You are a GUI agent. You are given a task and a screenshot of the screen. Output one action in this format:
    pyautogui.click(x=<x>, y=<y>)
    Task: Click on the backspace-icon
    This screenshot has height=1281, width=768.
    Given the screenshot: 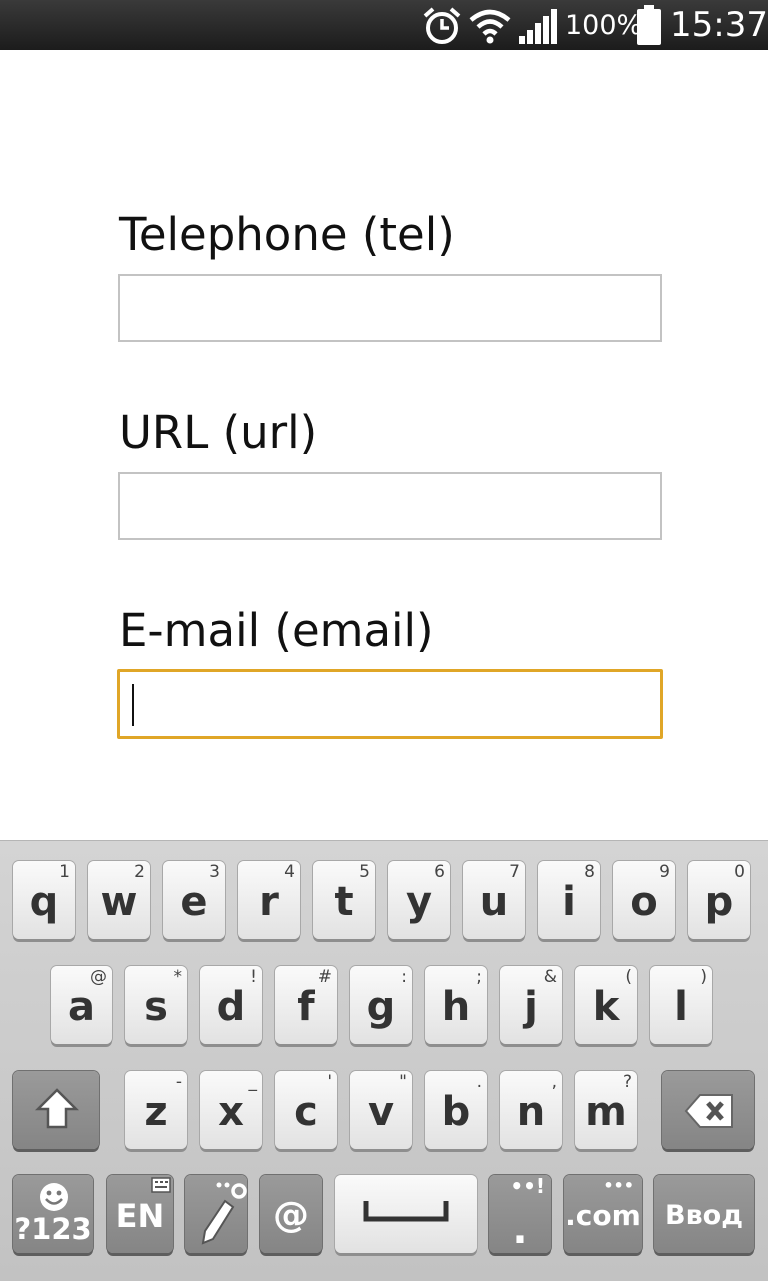 What is the action you would take?
    pyautogui.click(x=708, y=1111)
    